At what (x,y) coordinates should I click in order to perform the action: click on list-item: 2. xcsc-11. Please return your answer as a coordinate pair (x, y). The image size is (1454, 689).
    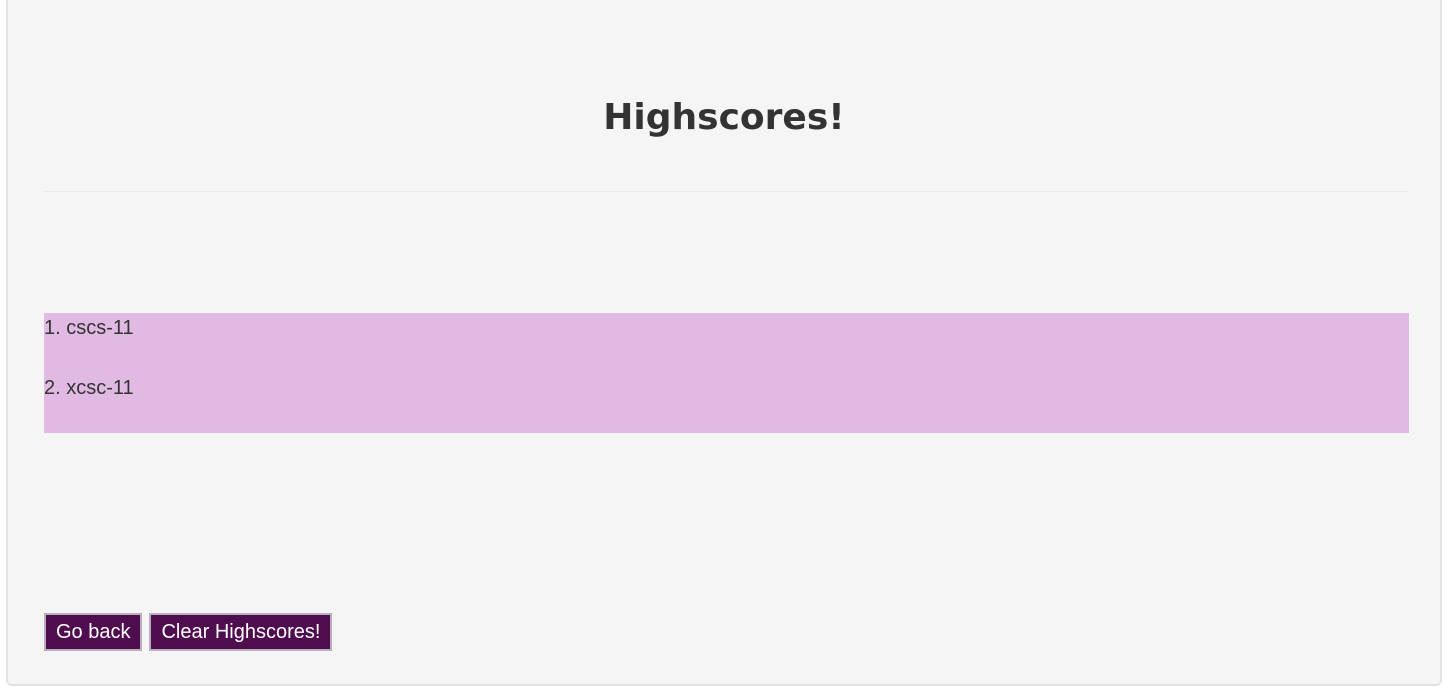
    Looking at the image, I should click on (89, 388).